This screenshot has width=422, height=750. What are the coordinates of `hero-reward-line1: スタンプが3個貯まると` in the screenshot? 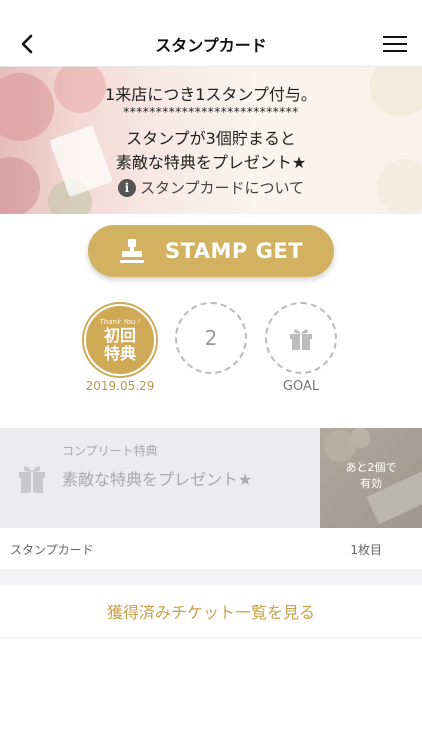 It's located at (211, 138).